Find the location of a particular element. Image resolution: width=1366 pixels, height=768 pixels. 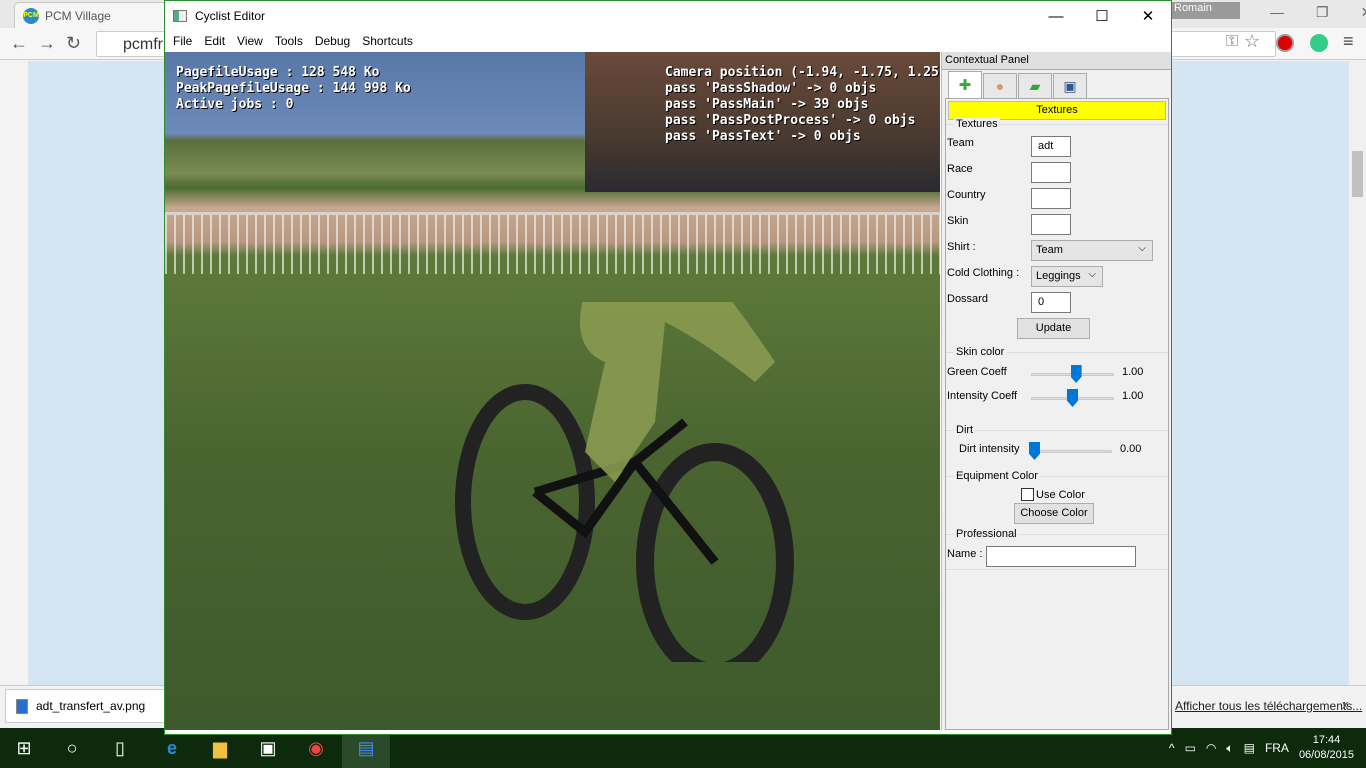

shirt-label: Shirt : is located at coordinates (961, 247).